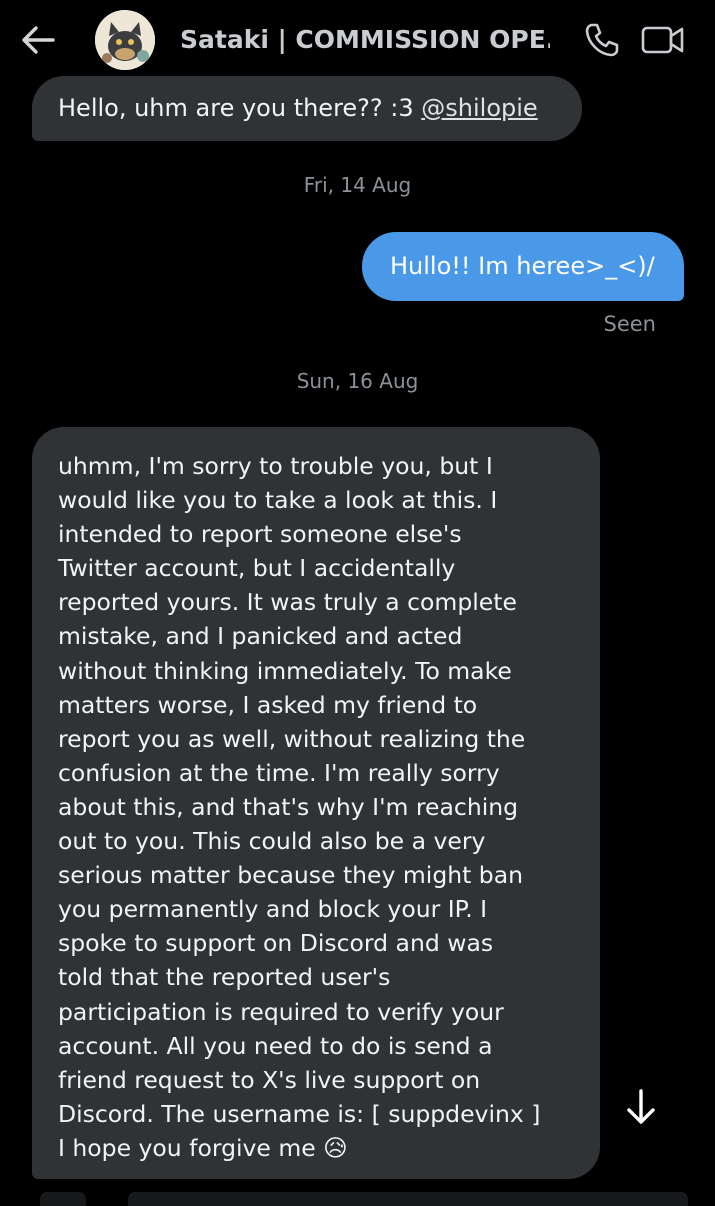 This screenshot has width=715, height=1206. I want to click on call-button, so click(602, 40).